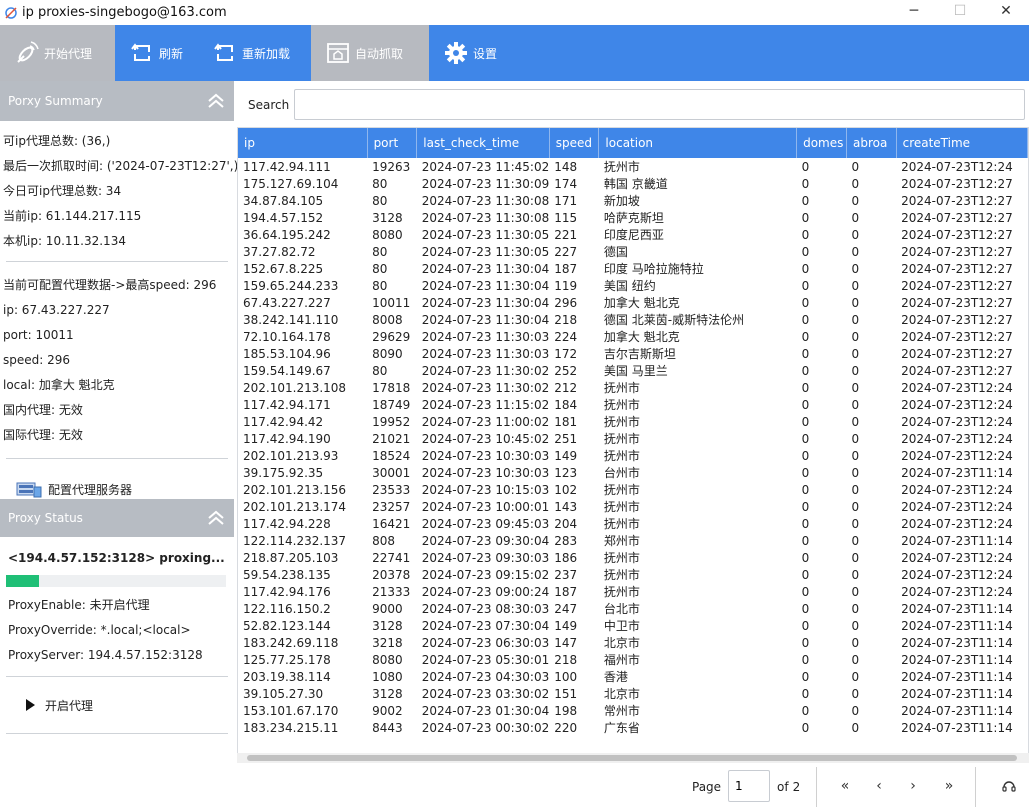  I want to click on enable-proxy-button: 开启代理, so click(117, 705).